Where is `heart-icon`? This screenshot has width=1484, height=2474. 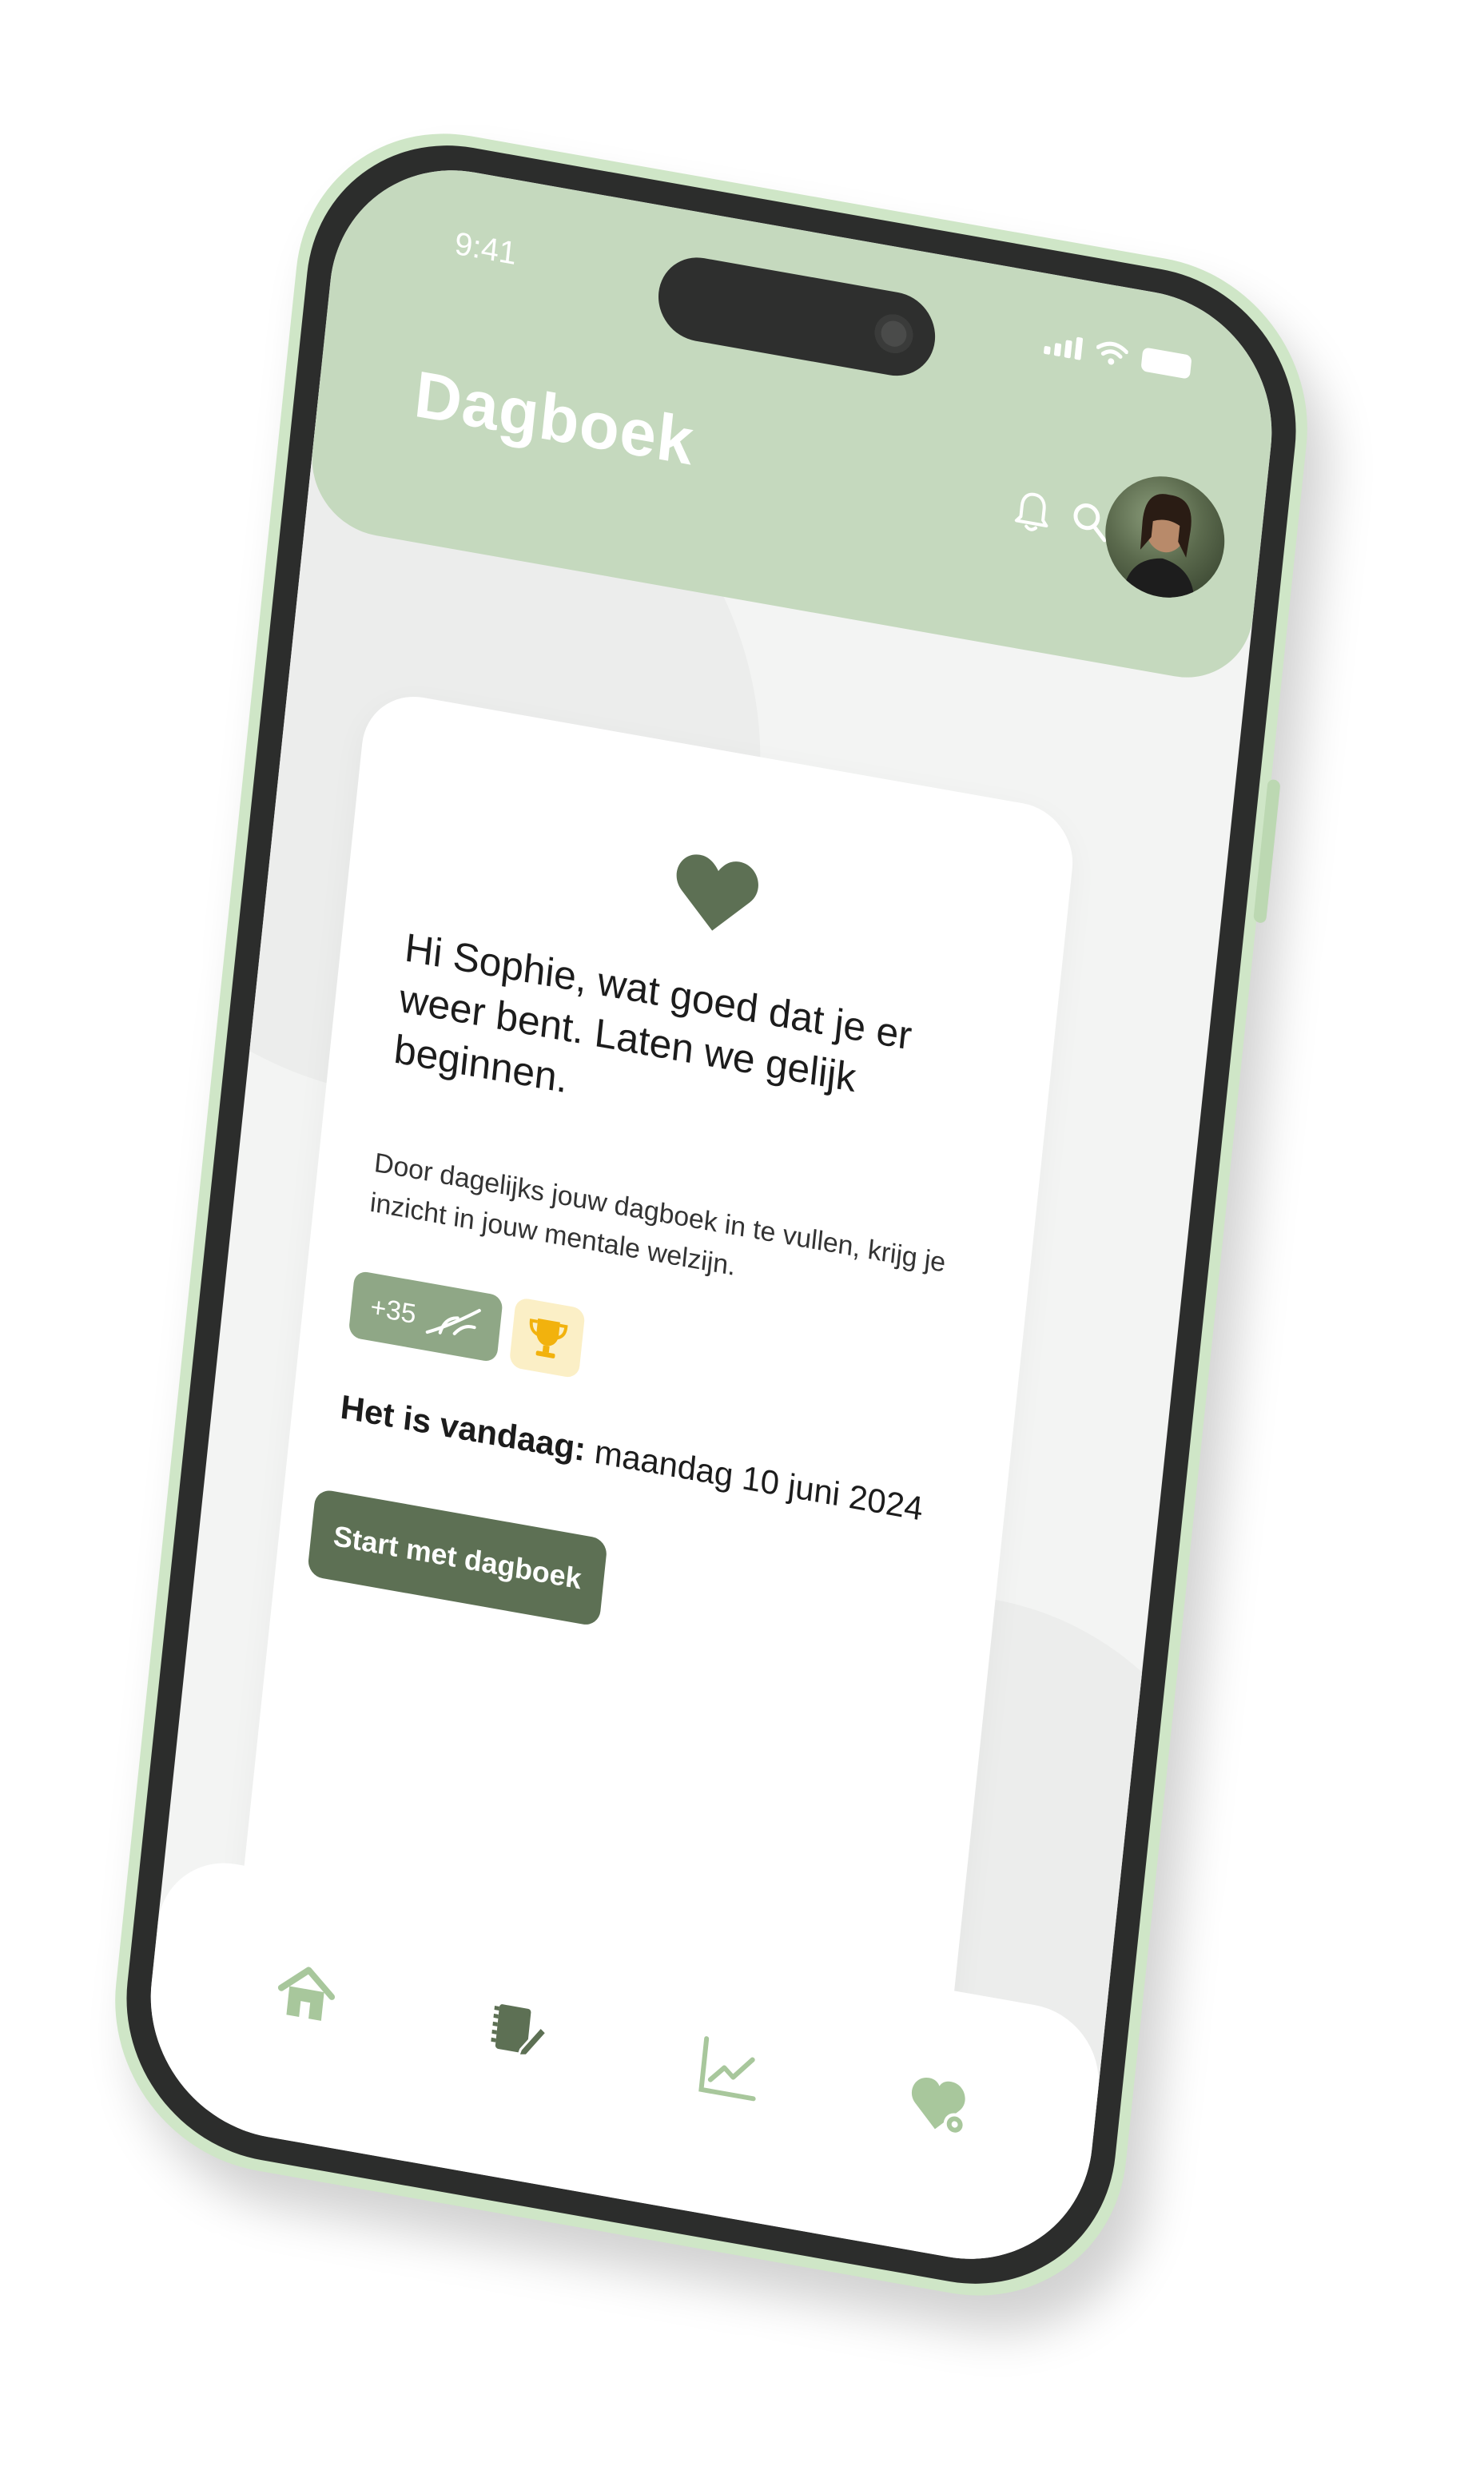
heart-icon is located at coordinates (717, 892).